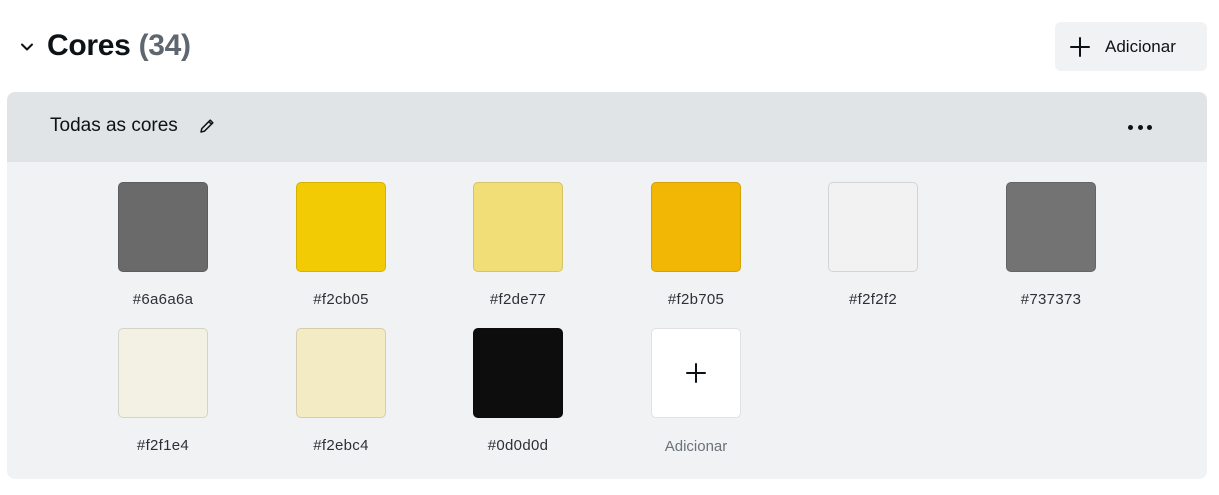  Describe the element at coordinates (164, 45) in the screenshot. I see `section-count: (34)` at that location.